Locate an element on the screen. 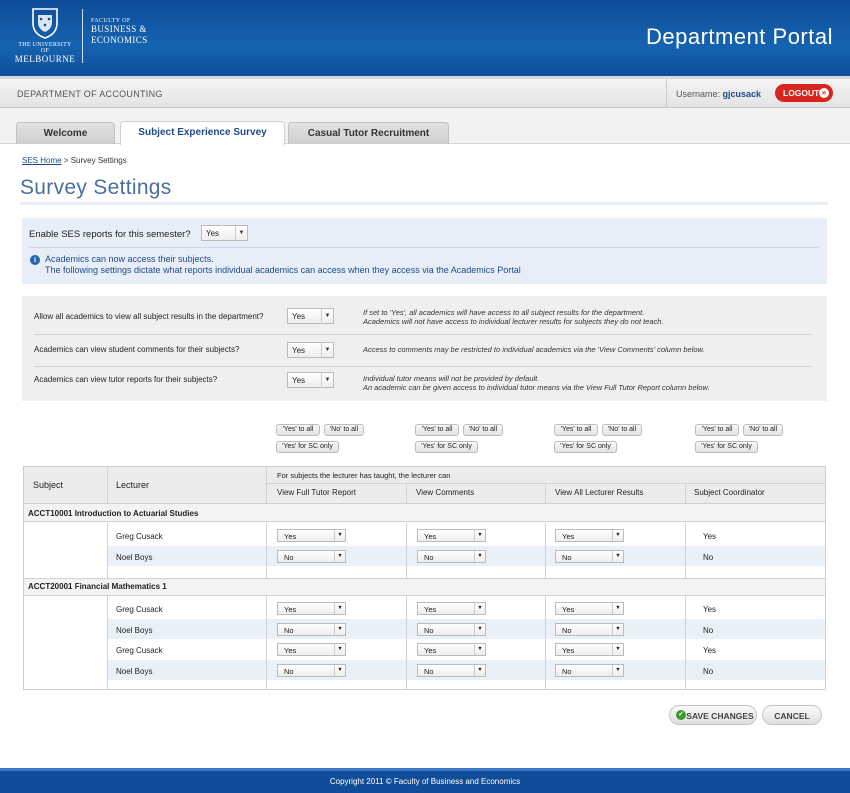  column-header-comments: View Comments is located at coordinates (445, 492).